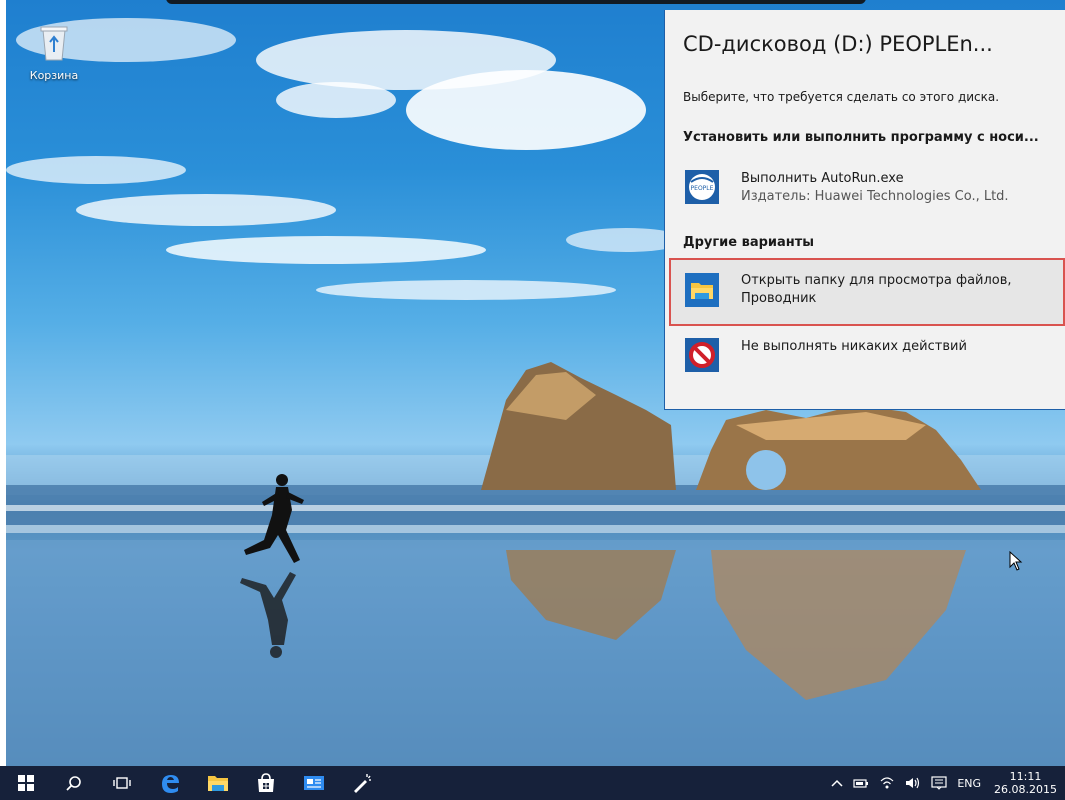 The height and width of the screenshot is (800, 1065). I want to click on task-view-icon, so click(122, 783).